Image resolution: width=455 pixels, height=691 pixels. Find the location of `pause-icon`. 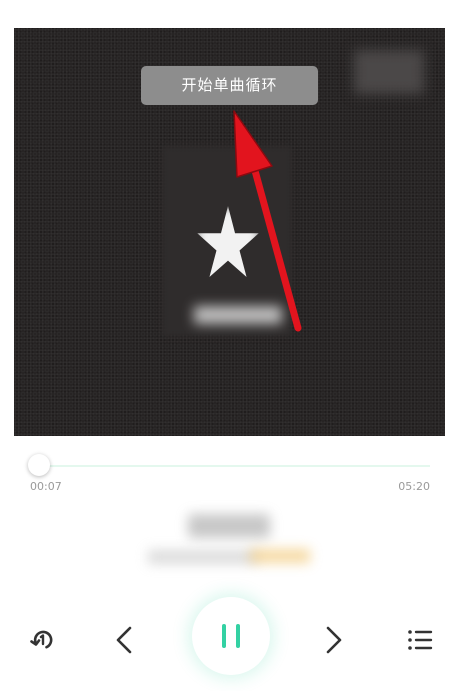

pause-icon is located at coordinates (231, 636).